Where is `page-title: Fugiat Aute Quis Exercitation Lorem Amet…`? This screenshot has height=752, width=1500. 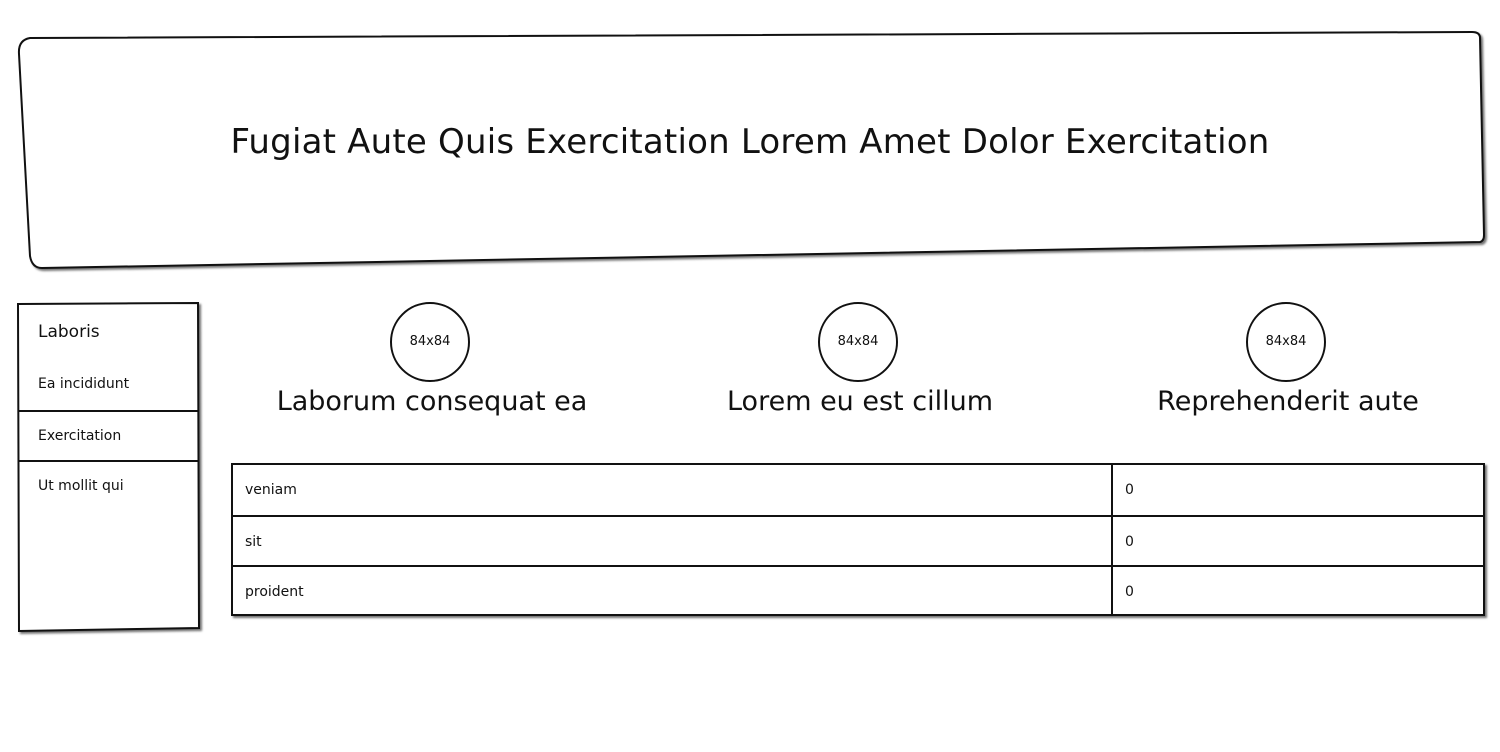 page-title: Fugiat Aute Quis Exercitation Lorem Amet… is located at coordinates (750, 142).